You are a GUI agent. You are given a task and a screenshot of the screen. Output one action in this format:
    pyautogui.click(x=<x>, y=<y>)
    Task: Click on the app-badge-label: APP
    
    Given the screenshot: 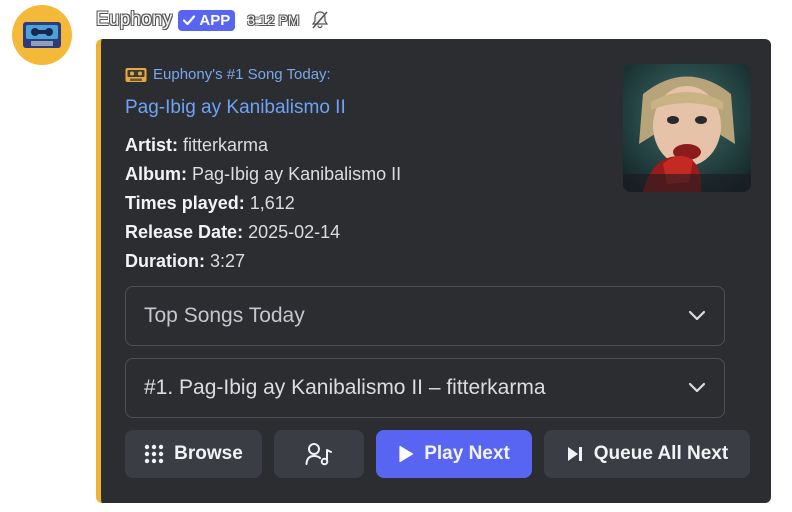 What is the action you would take?
    pyautogui.click(x=215, y=20)
    